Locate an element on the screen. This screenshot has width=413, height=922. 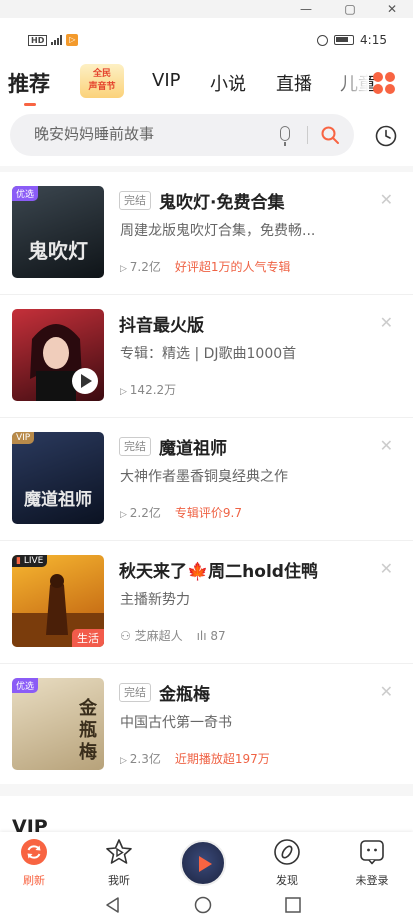
cover-tag: VIP is located at coordinates (23, 438).